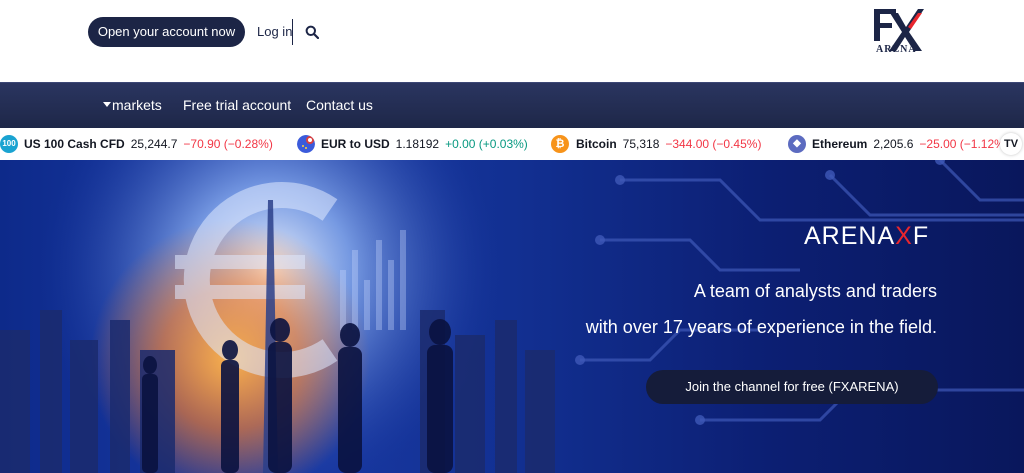 This screenshot has height=473, width=1024. Describe the element at coordinates (107, 104) in the screenshot. I see `caret-down-icon` at that location.